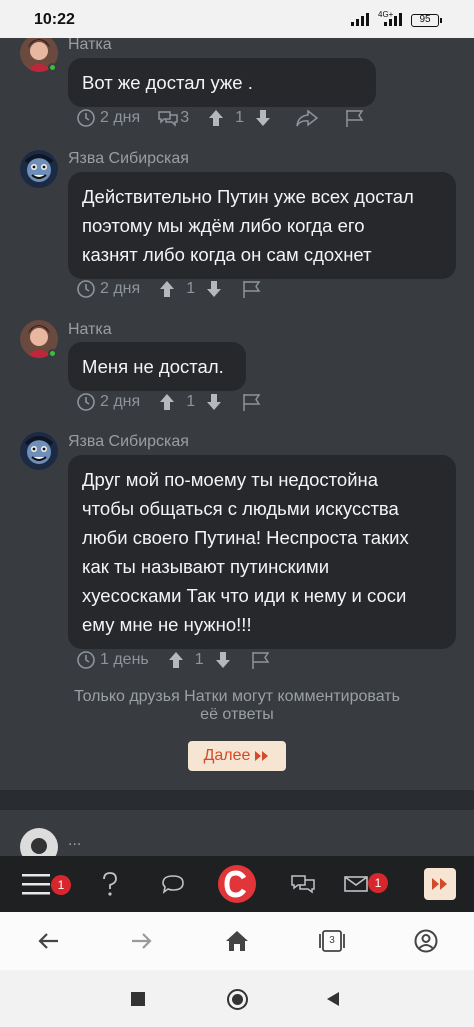 The height and width of the screenshot is (1027, 474). I want to click on app-bottom-bar: 1 1, so click(237, 884).